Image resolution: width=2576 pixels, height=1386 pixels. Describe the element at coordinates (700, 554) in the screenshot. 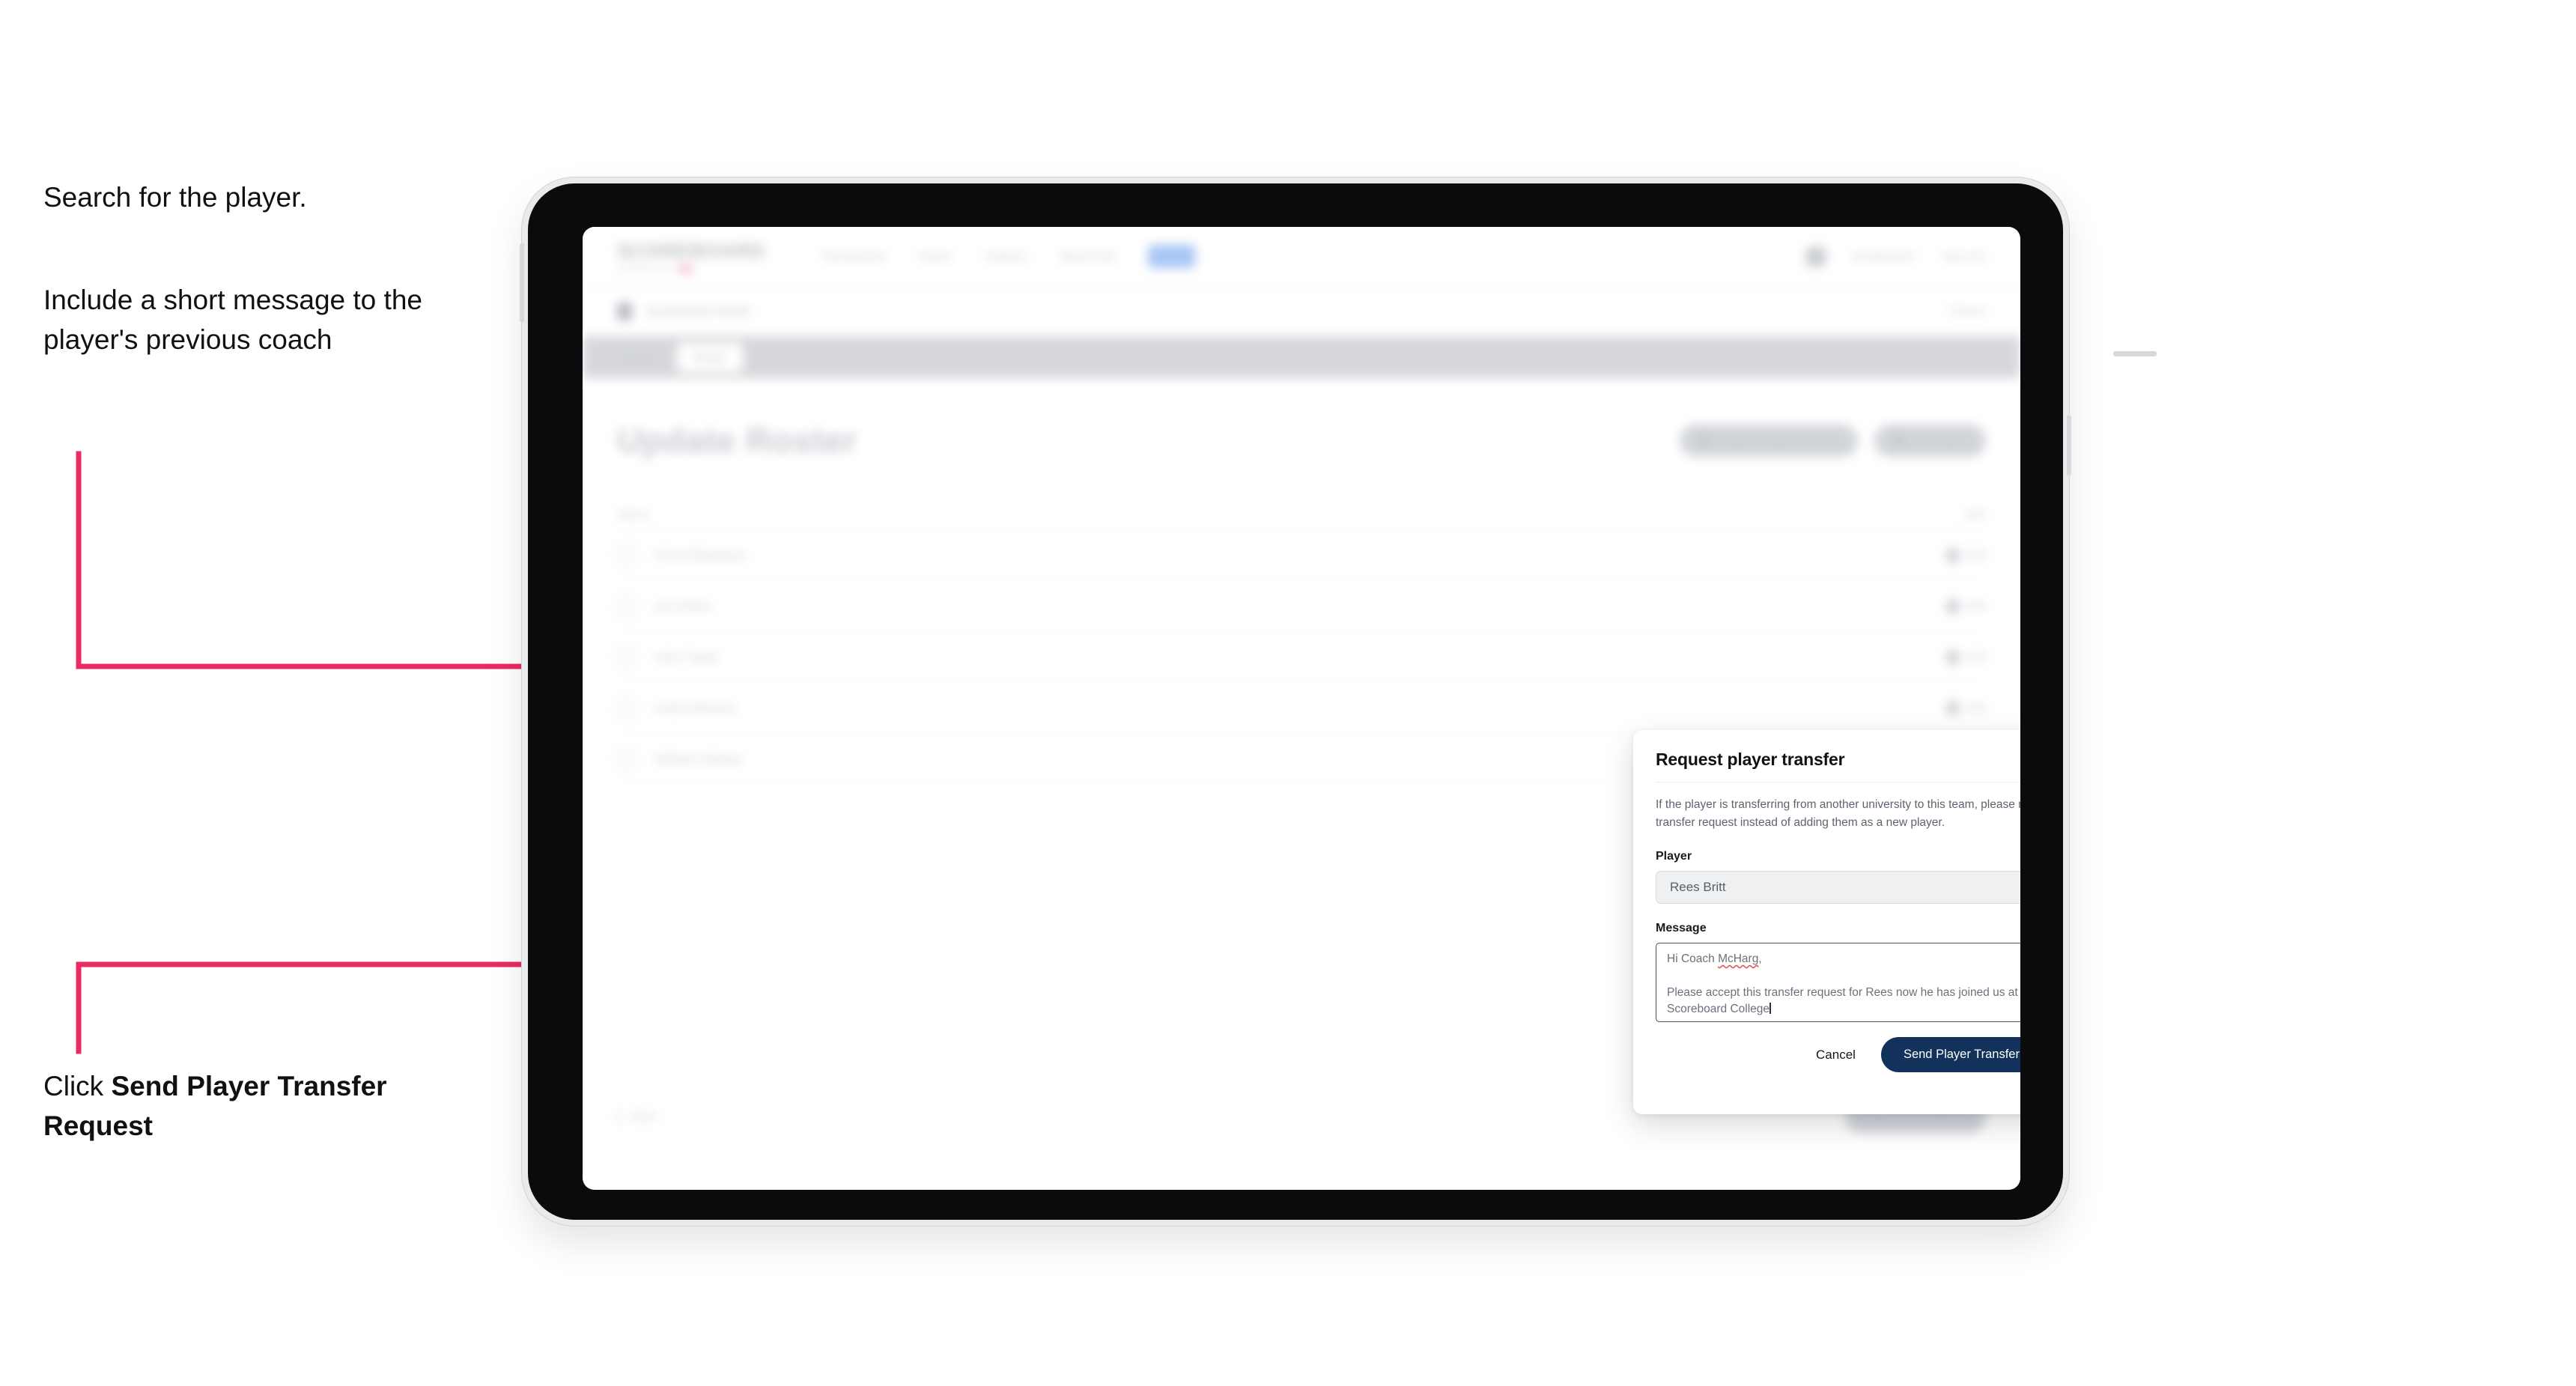

I see `row-player-name: Chris Robertson` at that location.